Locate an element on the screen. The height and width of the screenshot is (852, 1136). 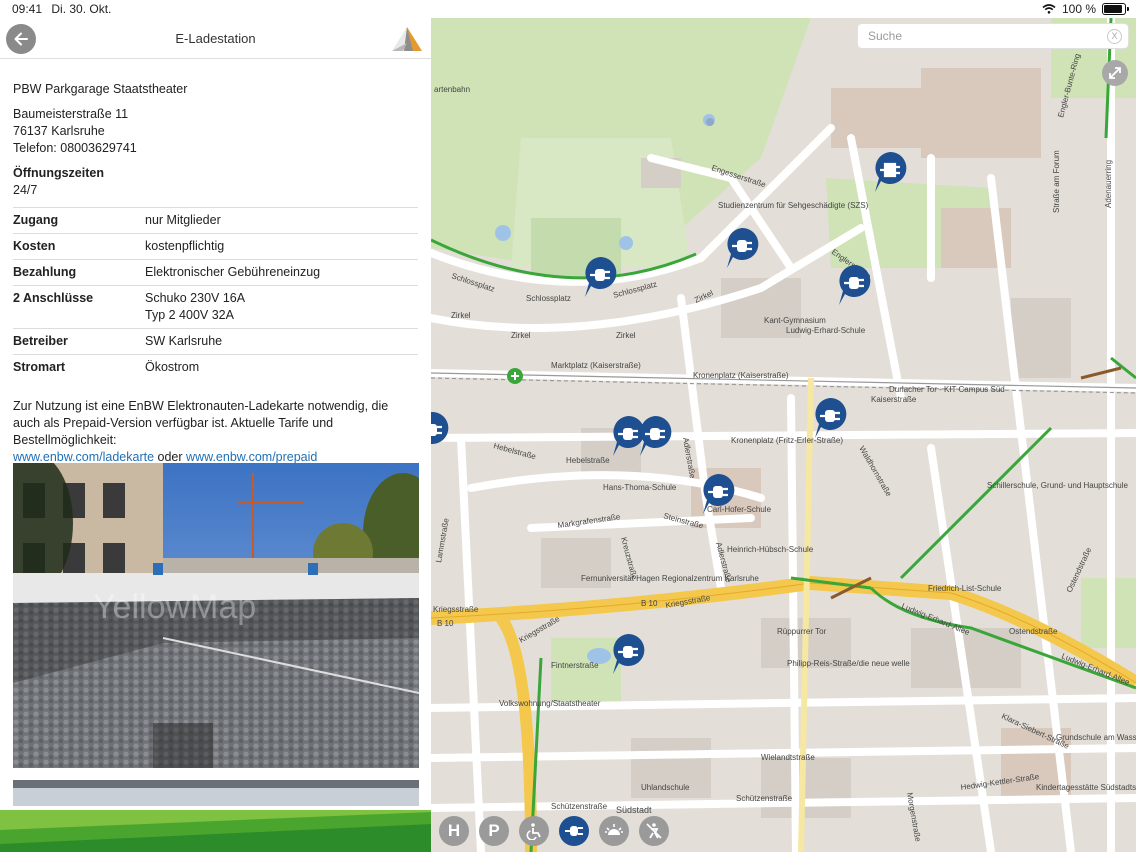
map-label-durlacher: Durlacher Tor - KIT Campus Süd is located at coordinates (947, 389).